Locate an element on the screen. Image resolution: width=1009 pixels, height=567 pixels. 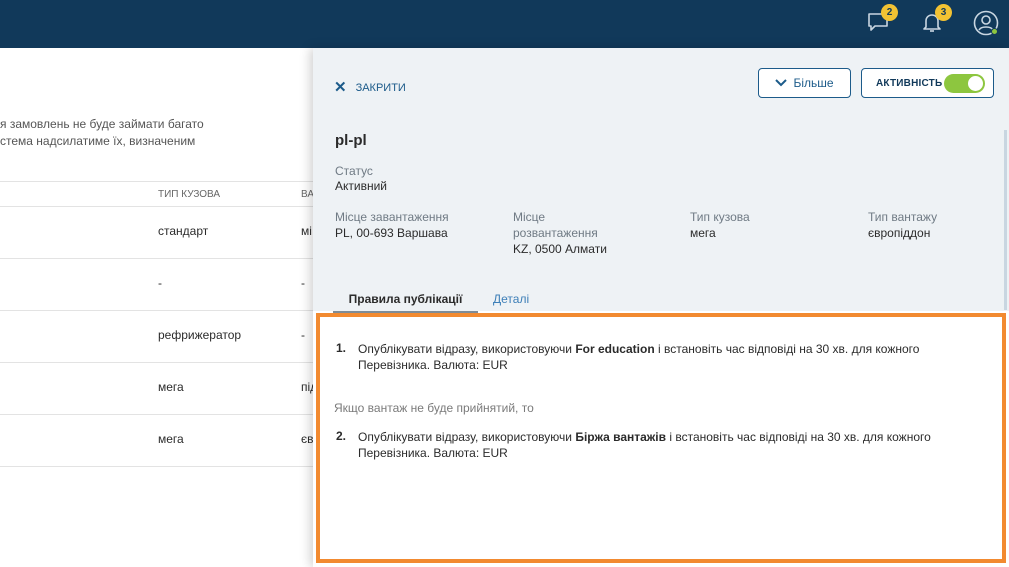
body-type-value: мега is located at coordinates (703, 233).